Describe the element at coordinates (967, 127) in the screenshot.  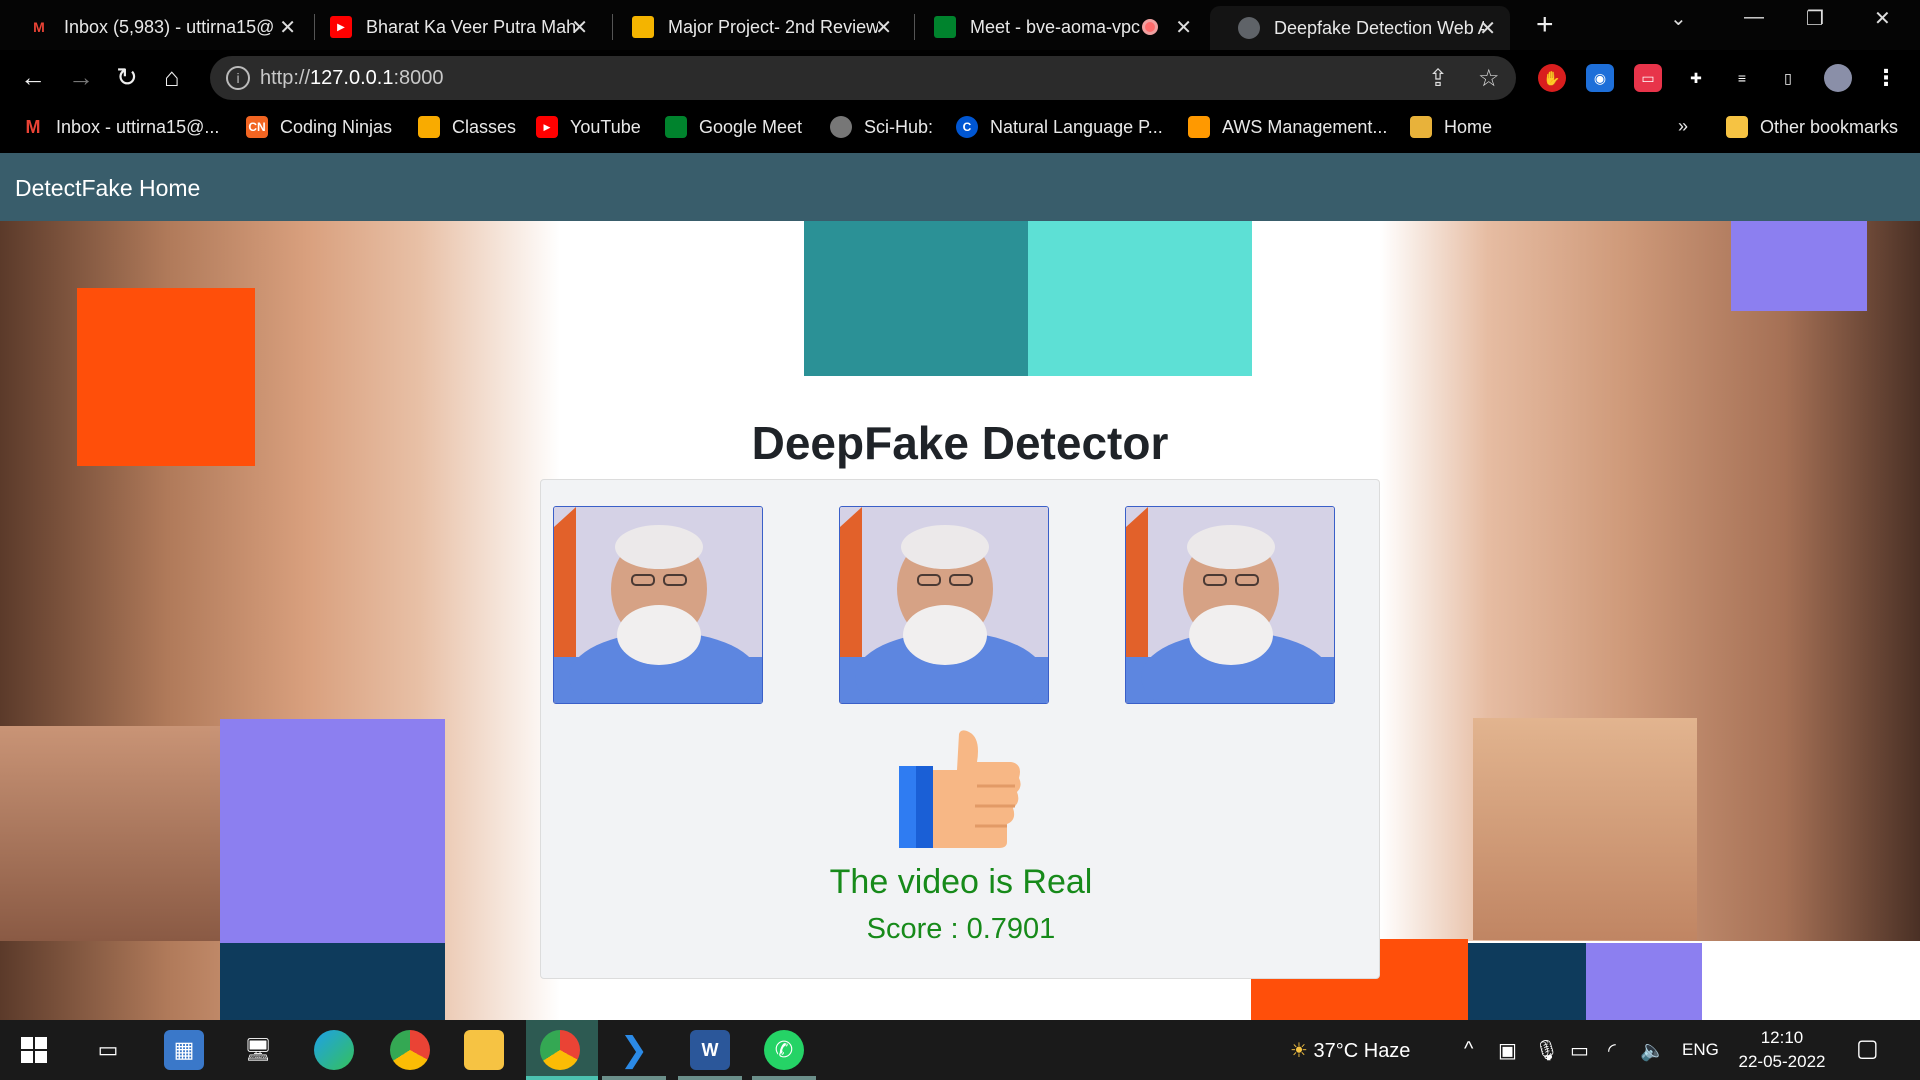
I see `coursera-icon: C` at that location.